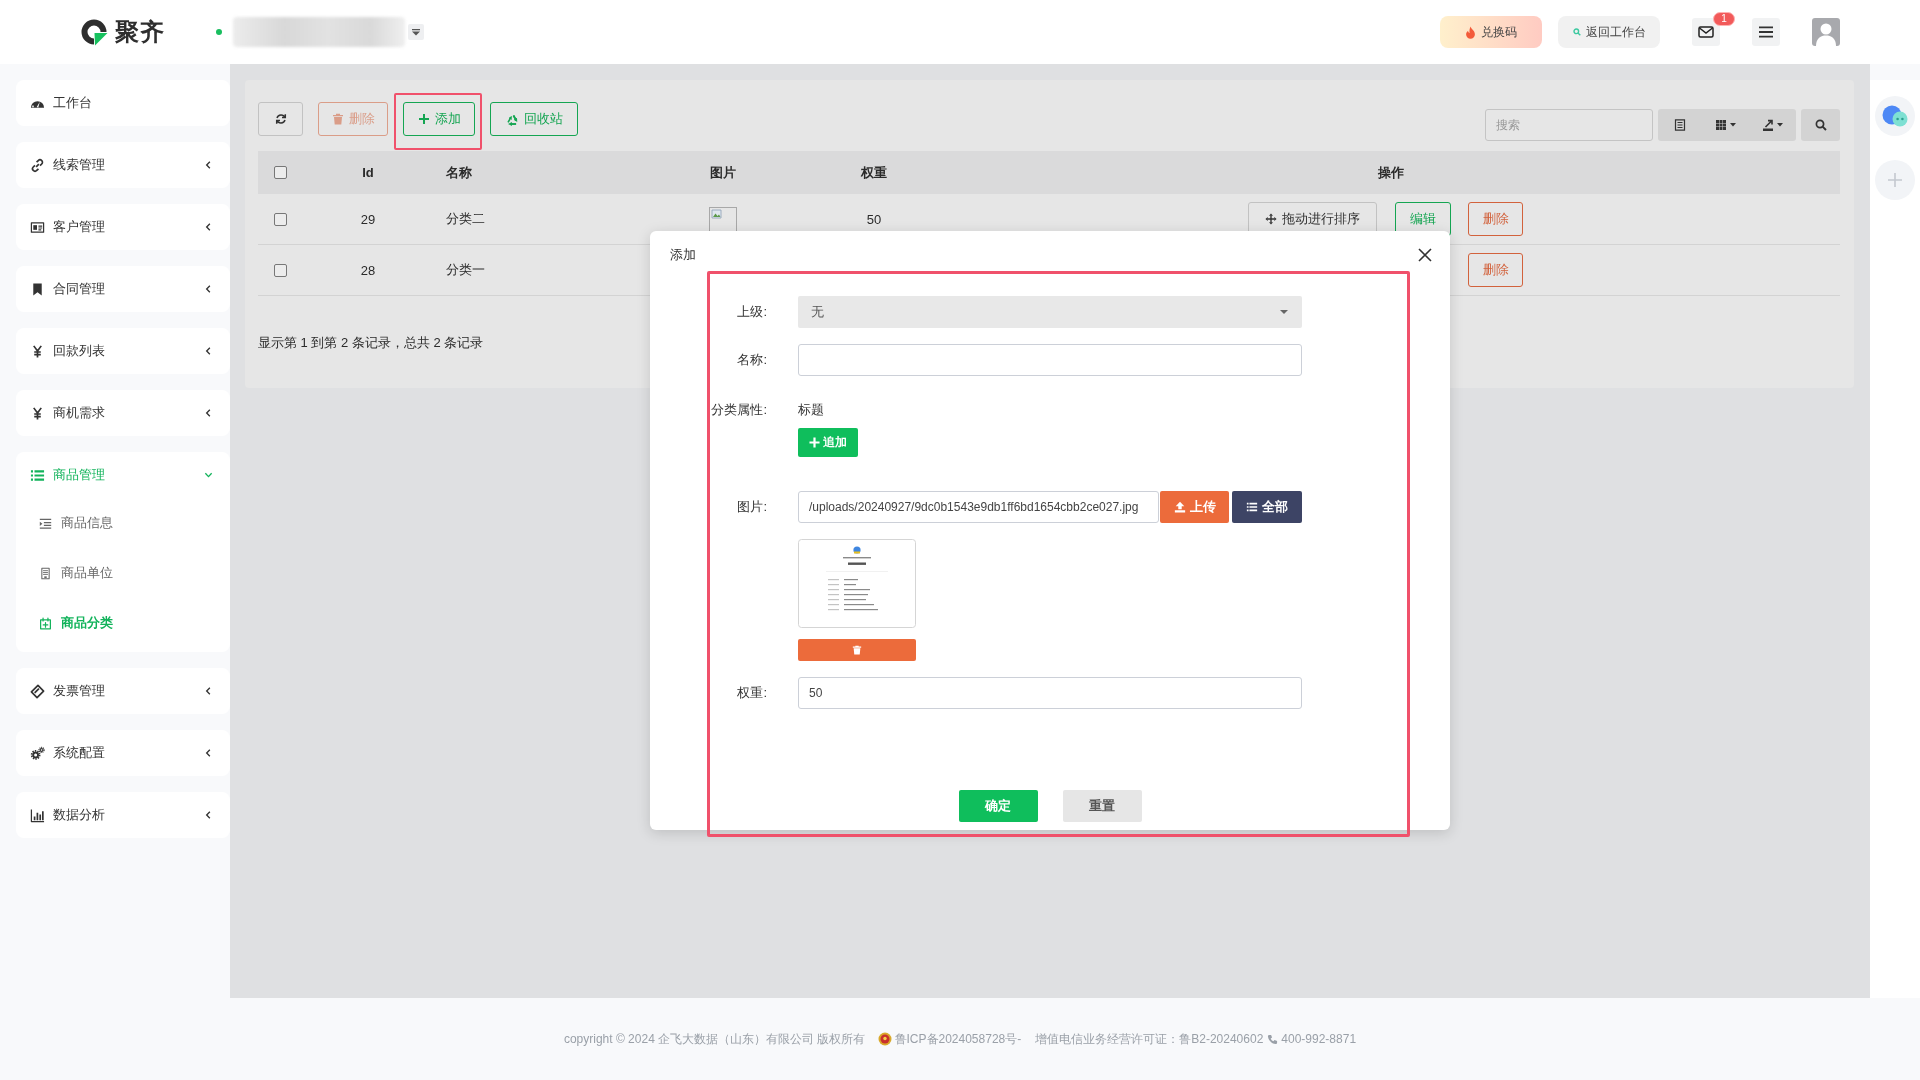 This screenshot has height=1080, width=1920. What do you see at coordinates (723, 172) in the screenshot?
I see `column-header: 图片` at bounding box center [723, 172].